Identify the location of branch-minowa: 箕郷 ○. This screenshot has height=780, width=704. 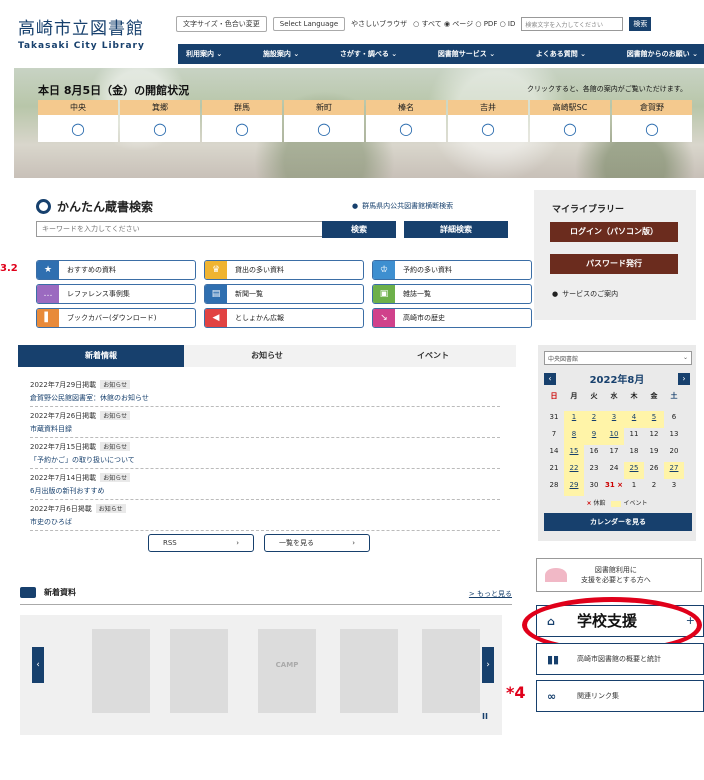
(160, 121).